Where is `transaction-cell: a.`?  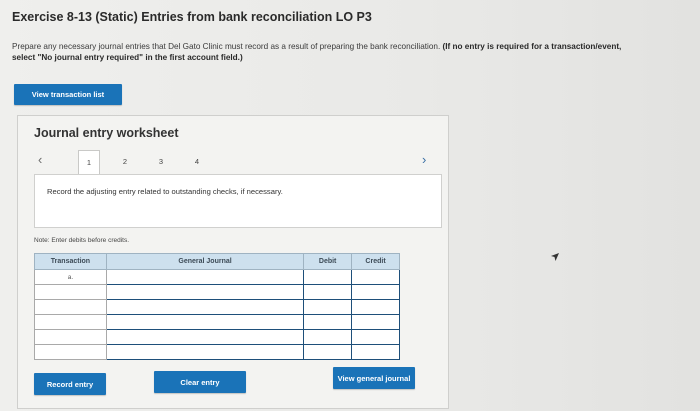
transaction-cell: a. is located at coordinates (70, 277).